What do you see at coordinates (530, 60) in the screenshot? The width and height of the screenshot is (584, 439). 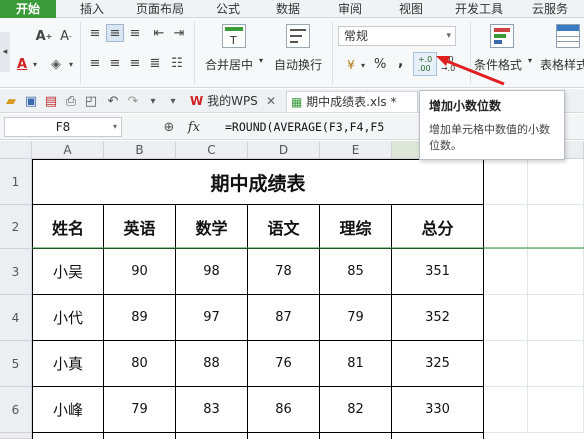 I see `conditional-format-dropdown-icon: ▾` at bounding box center [530, 60].